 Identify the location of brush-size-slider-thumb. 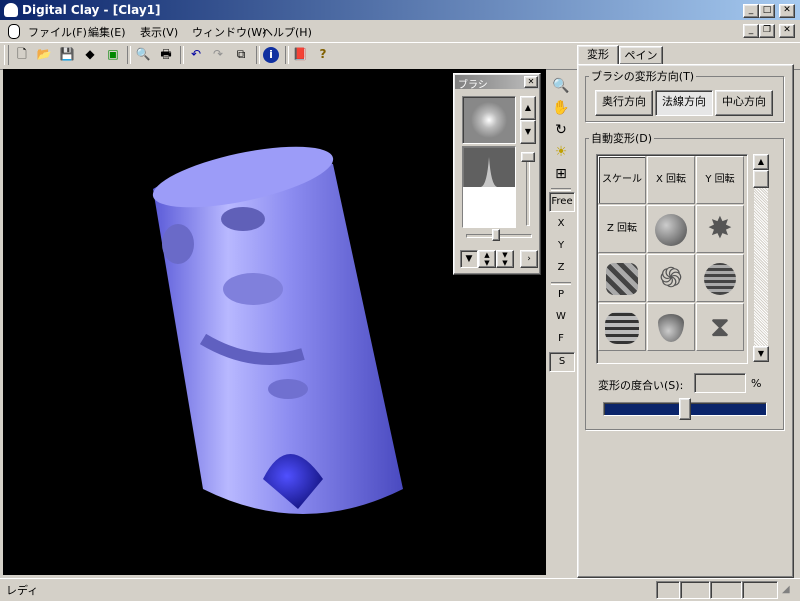
(528, 157).